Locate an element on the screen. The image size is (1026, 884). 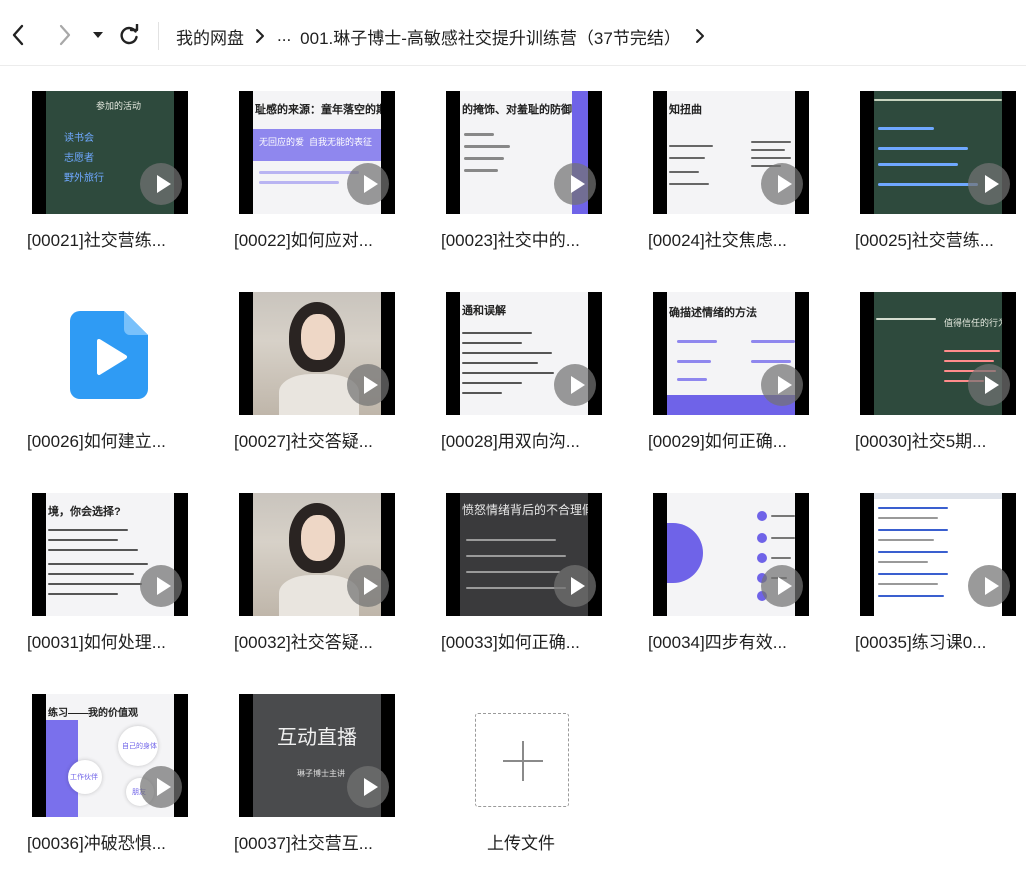
refresh-button is located at coordinates (129, 35).